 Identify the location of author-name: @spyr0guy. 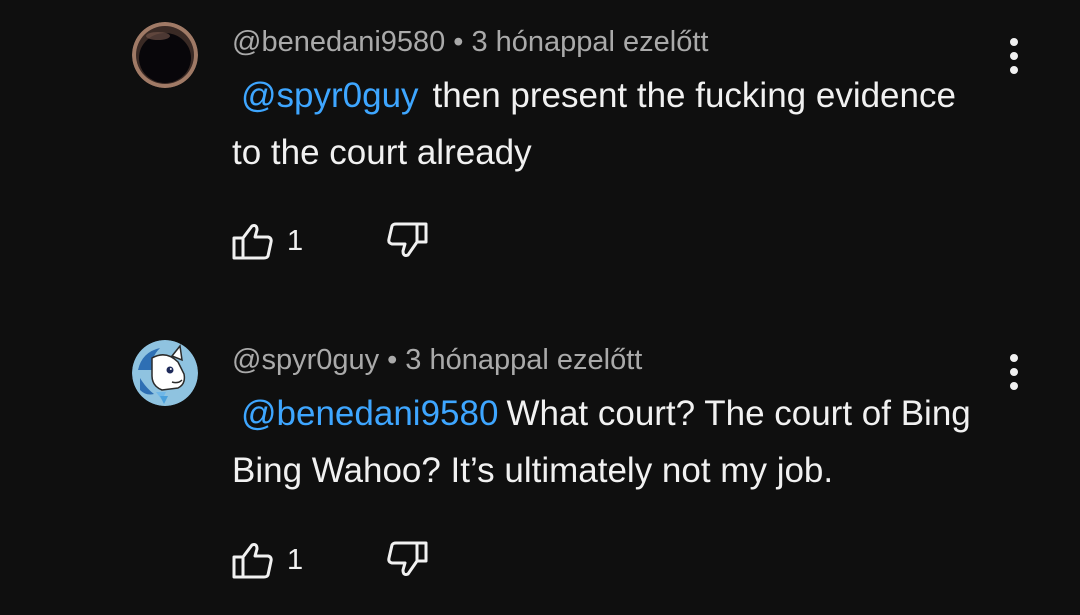
(305, 360).